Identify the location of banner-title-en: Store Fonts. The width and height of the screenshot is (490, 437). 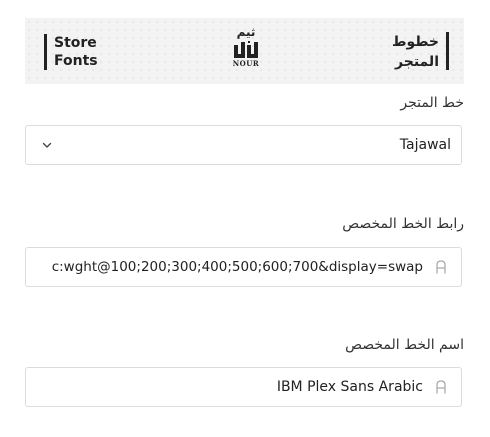
(71, 52).